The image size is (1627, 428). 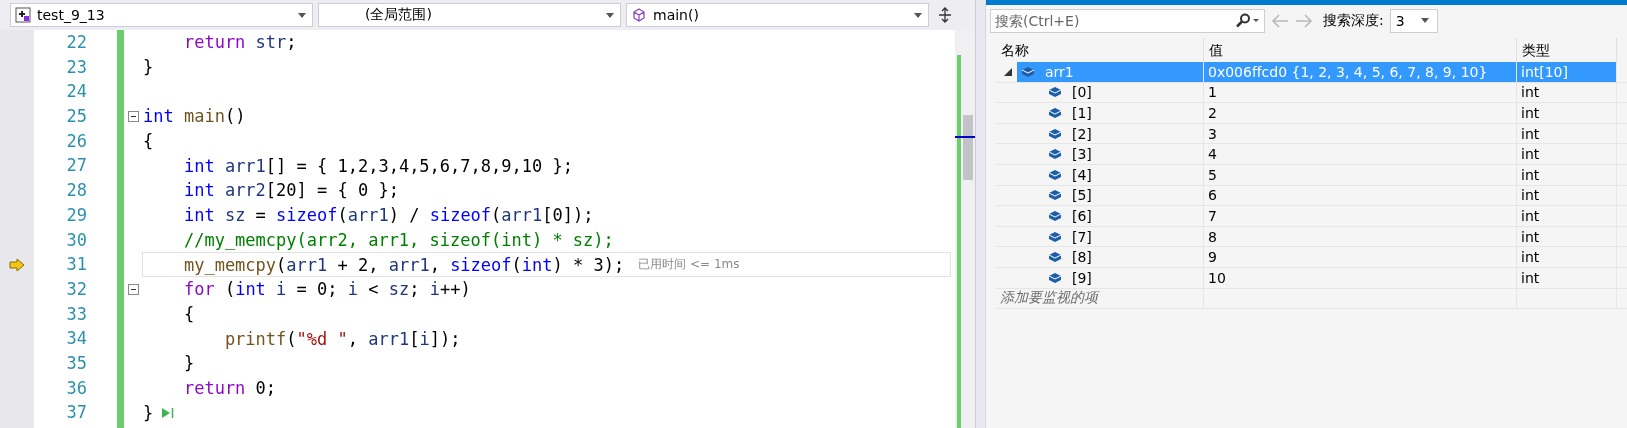 I want to click on forward-arrow-icon, so click(x=1304, y=20).